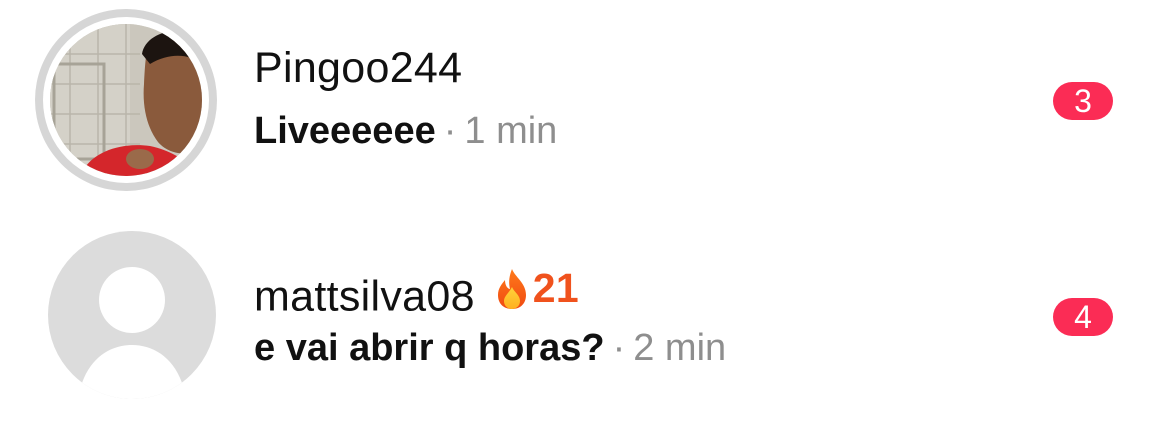 The image size is (1170, 423). What do you see at coordinates (511, 288) in the screenshot?
I see `fire-icon` at bounding box center [511, 288].